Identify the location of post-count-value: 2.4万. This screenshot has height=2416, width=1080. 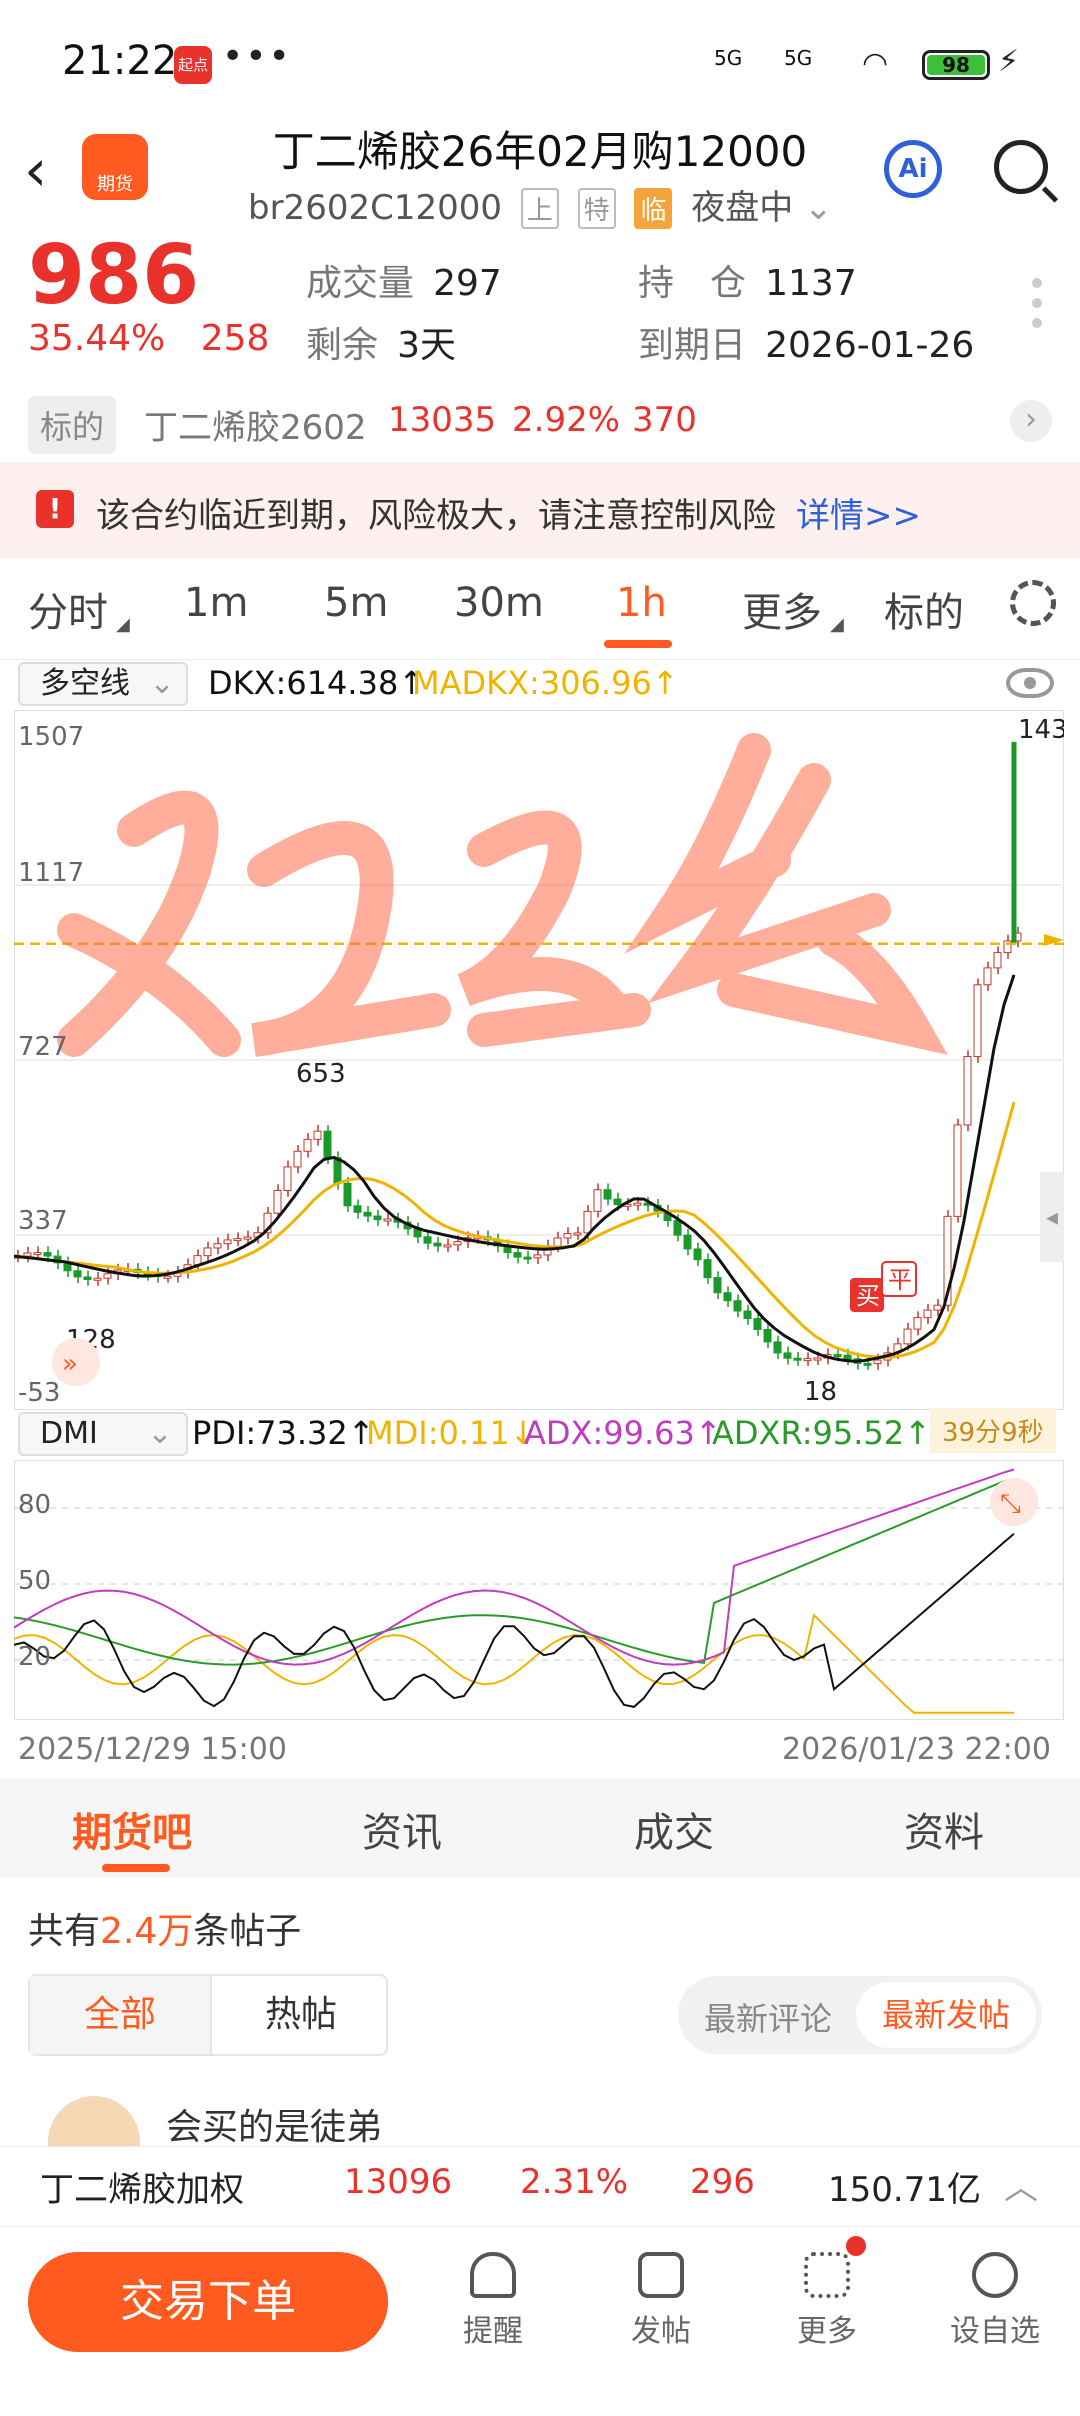
(147, 1931).